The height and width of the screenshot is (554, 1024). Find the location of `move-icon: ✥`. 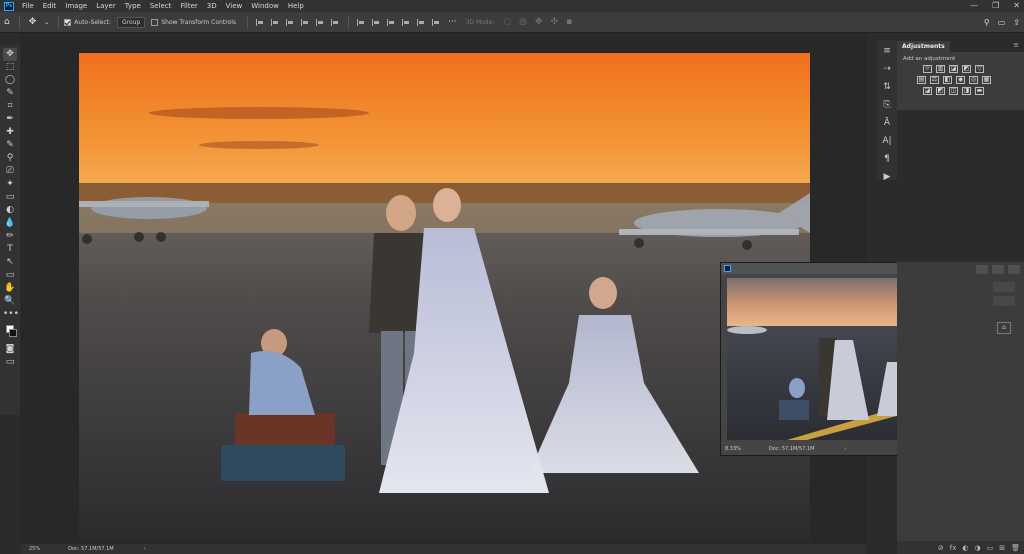

move-icon: ✥ is located at coordinates (33, 22).